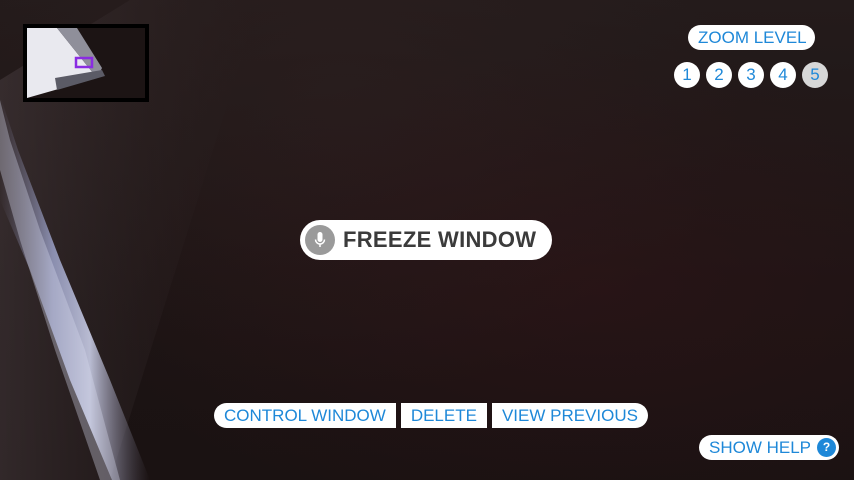  I want to click on view-previous-button: VIEW PREVIOUS, so click(569, 415).